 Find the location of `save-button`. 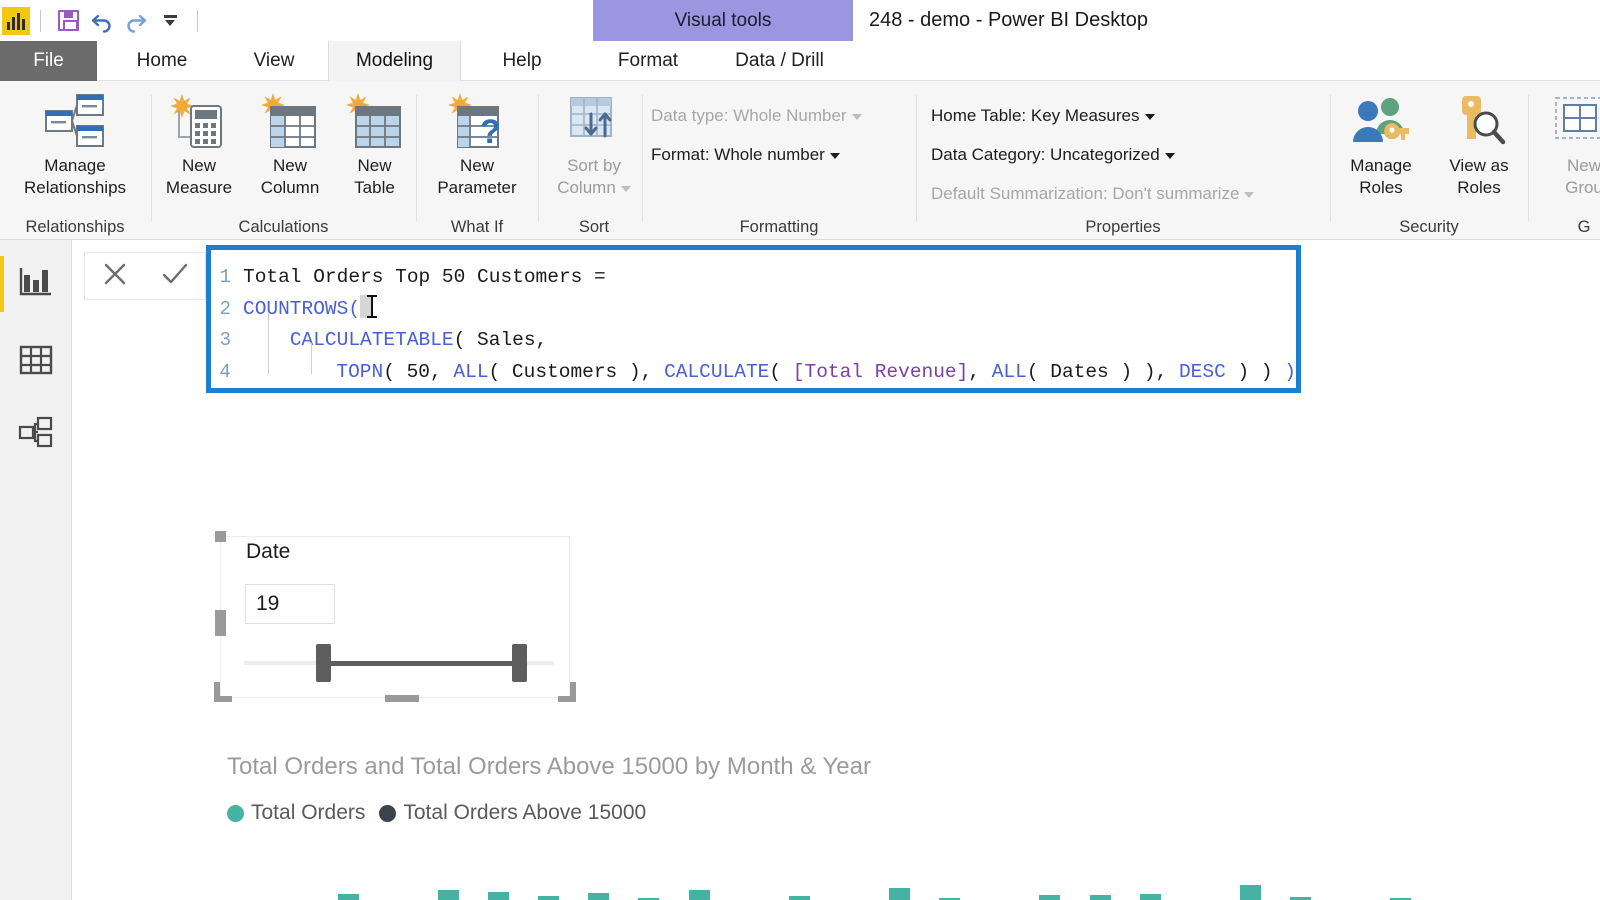

save-button is located at coordinates (68, 21).